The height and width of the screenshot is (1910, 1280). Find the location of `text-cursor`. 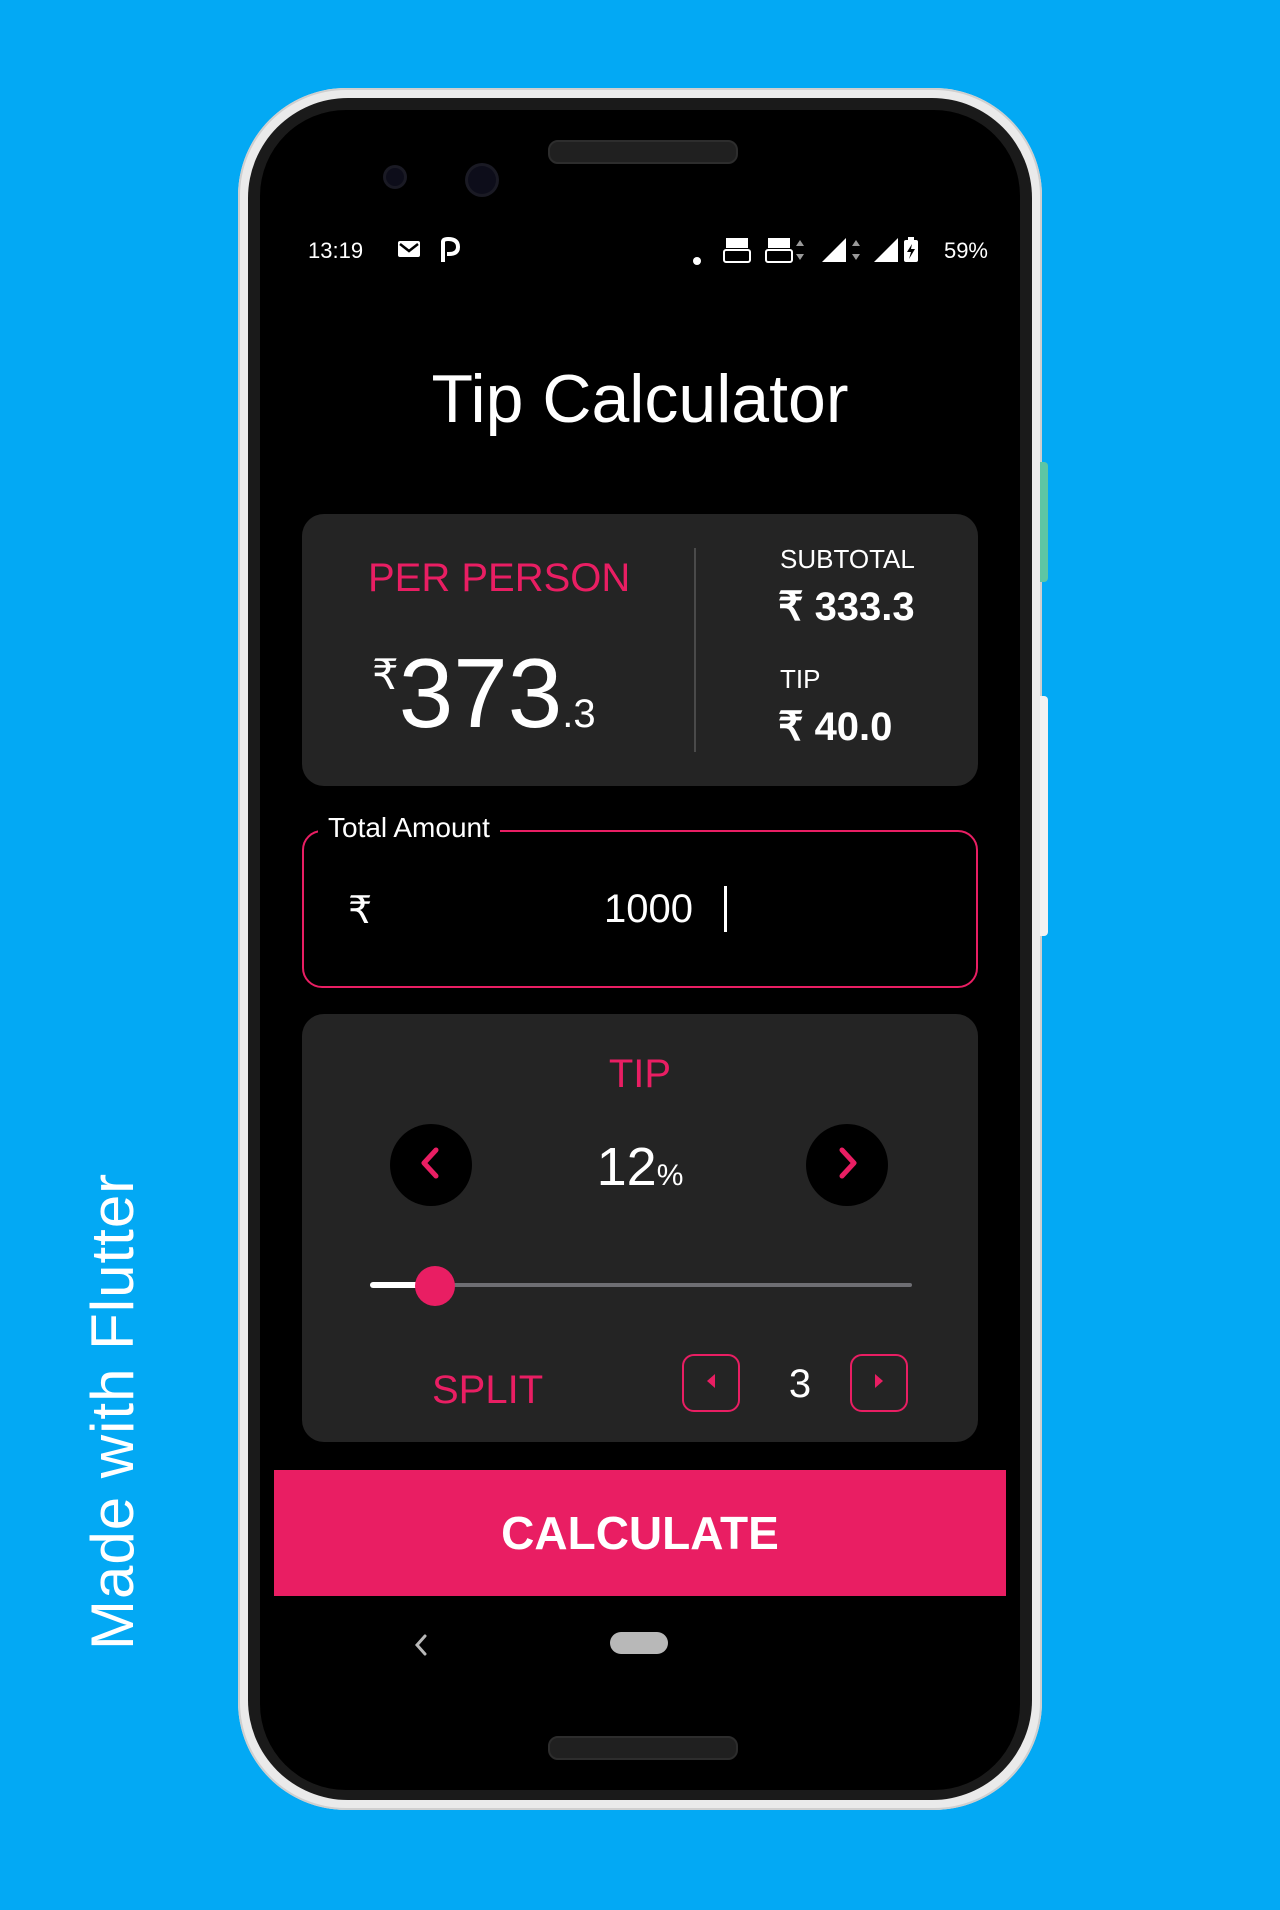

text-cursor is located at coordinates (725, 909).